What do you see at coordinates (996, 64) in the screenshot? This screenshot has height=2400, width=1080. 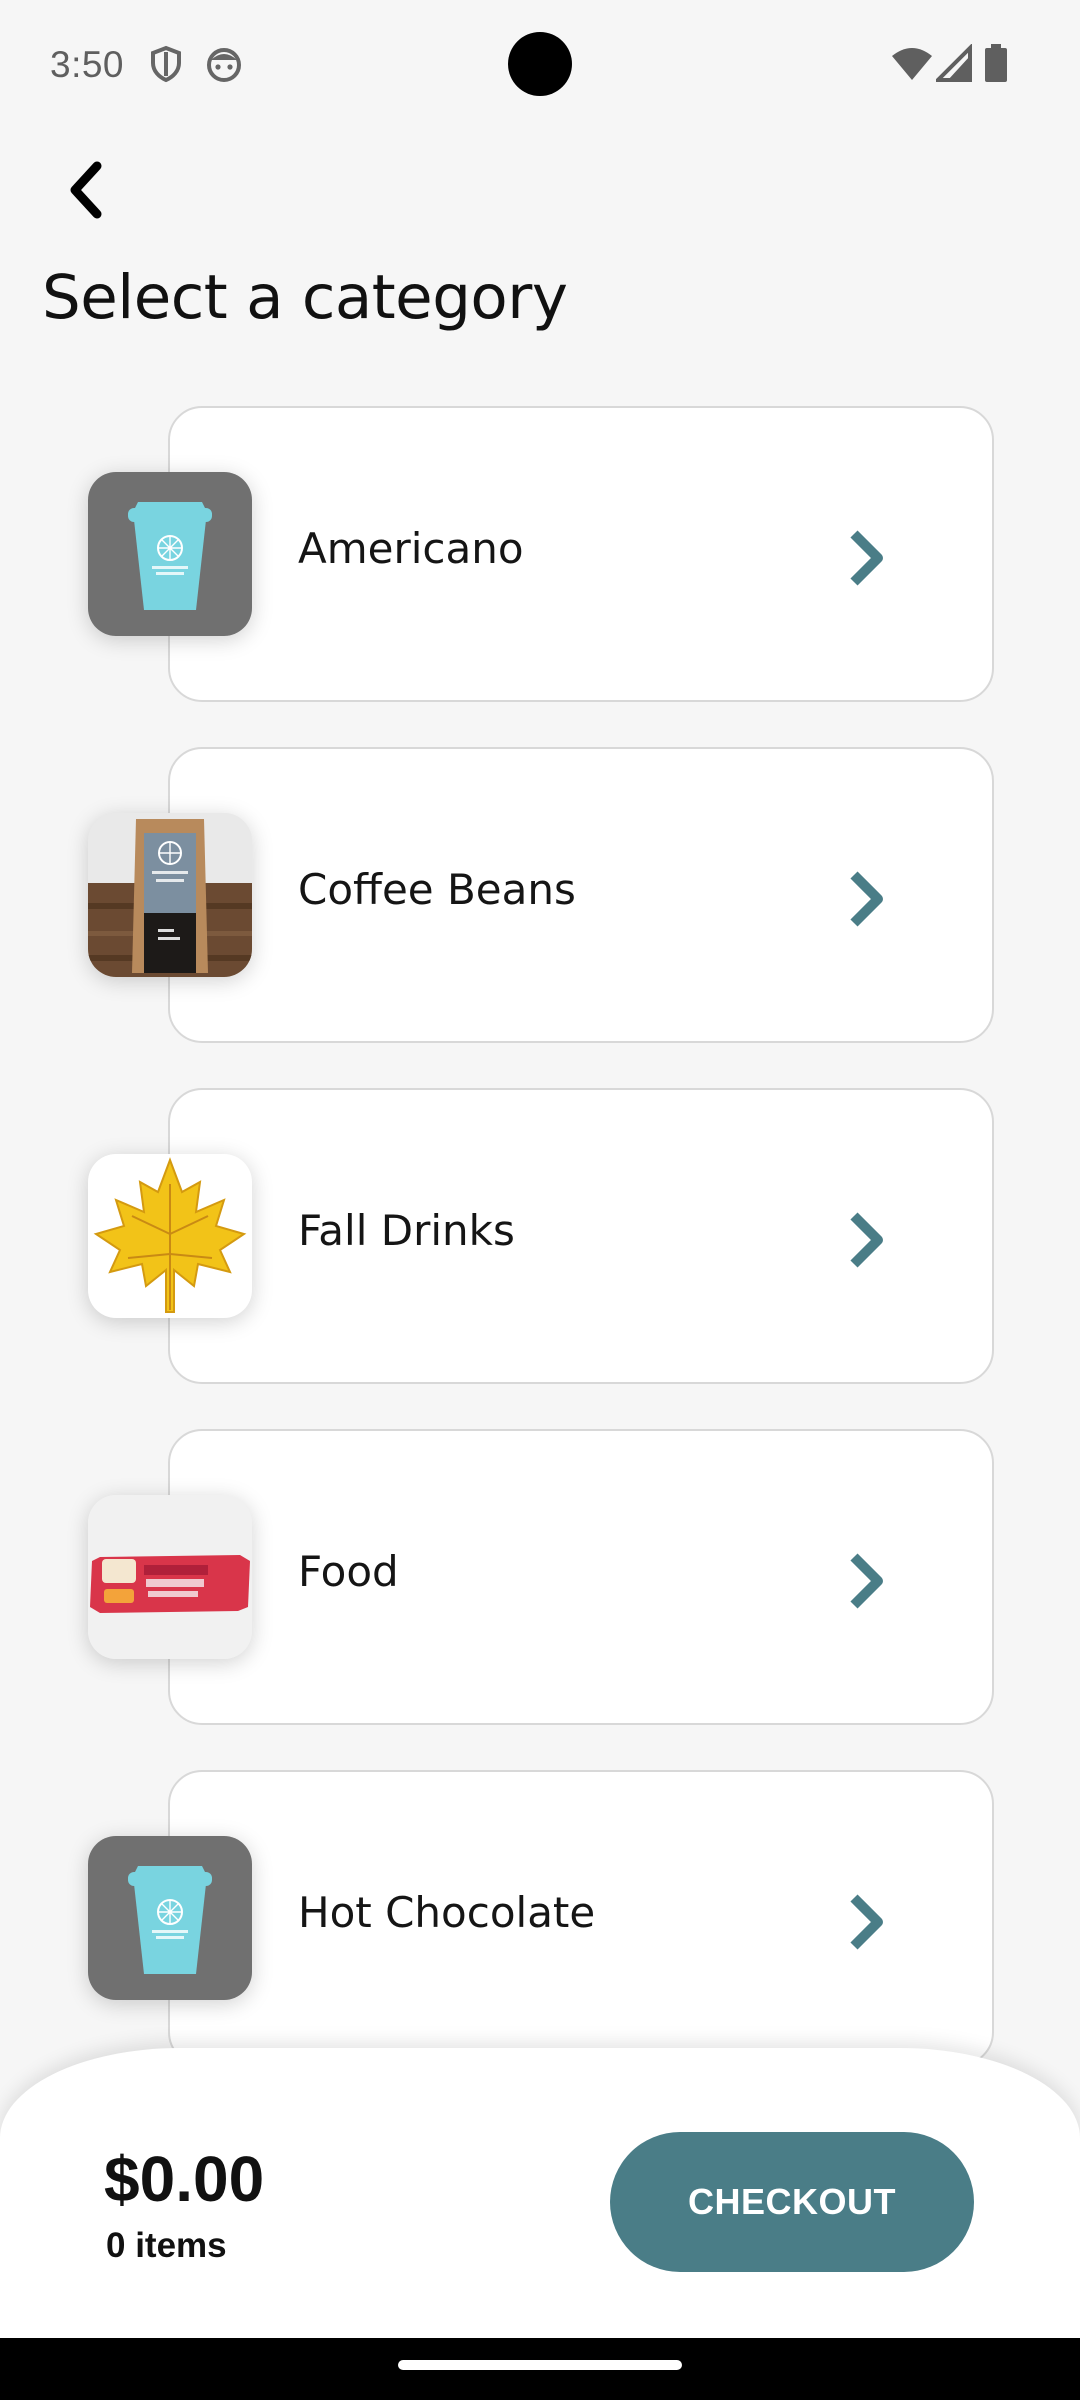 I see `battery-icon` at bounding box center [996, 64].